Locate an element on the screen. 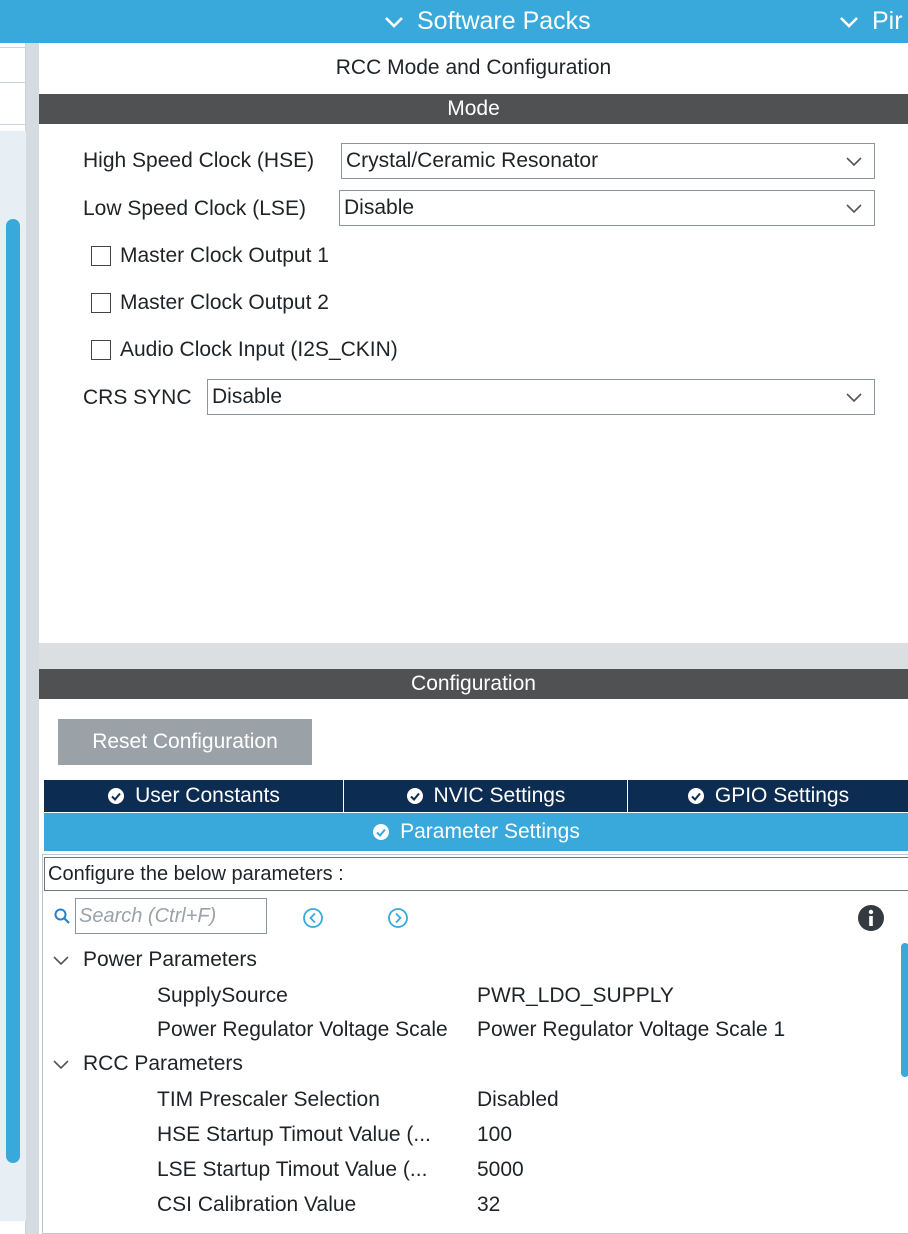  param-value-hse-startup: 100 is located at coordinates (494, 1135).